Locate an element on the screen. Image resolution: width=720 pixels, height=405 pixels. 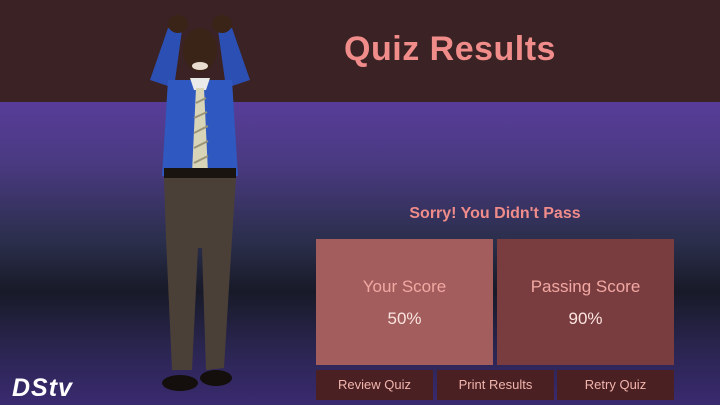
your-score-box: Your Score 50% is located at coordinates (404, 302).